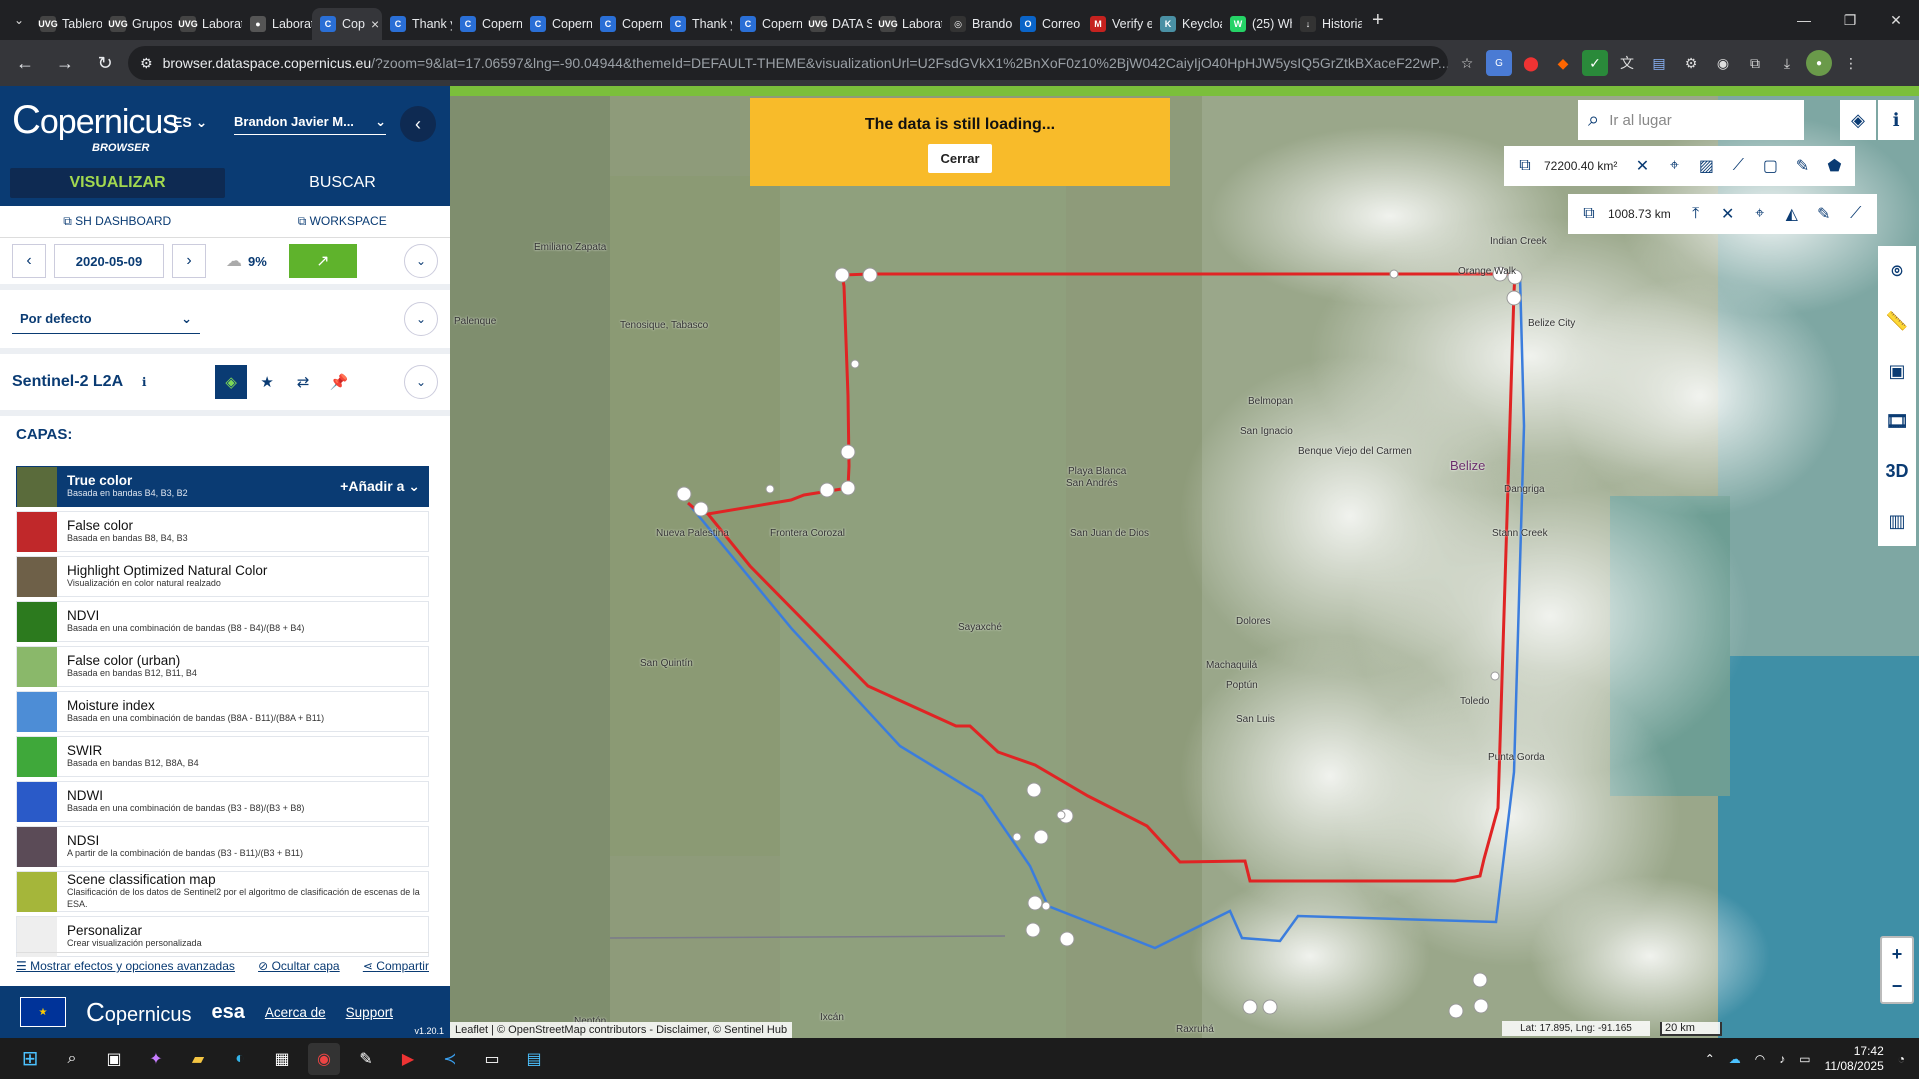  I want to click on line-chart-icon: ⟋, so click(1738, 166).